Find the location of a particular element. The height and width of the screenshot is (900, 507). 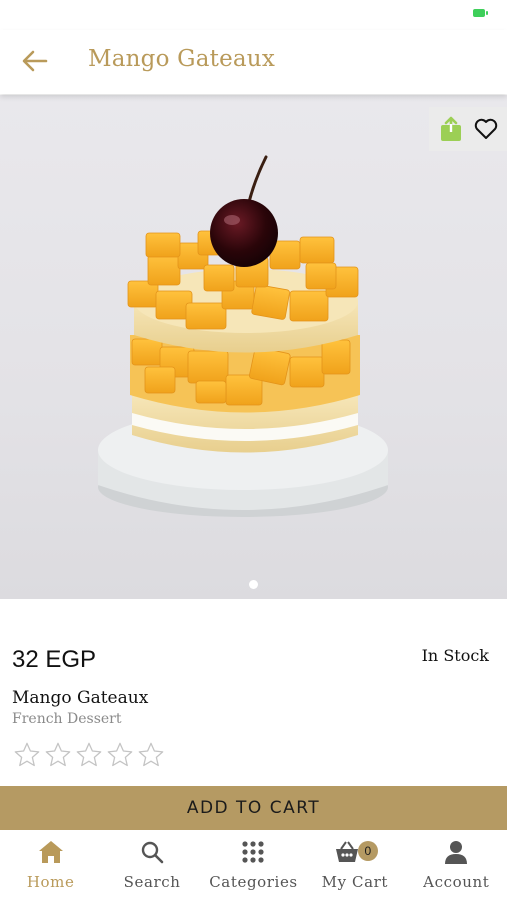

app-header: Mango Gateaux is located at coordinates (253, 62).